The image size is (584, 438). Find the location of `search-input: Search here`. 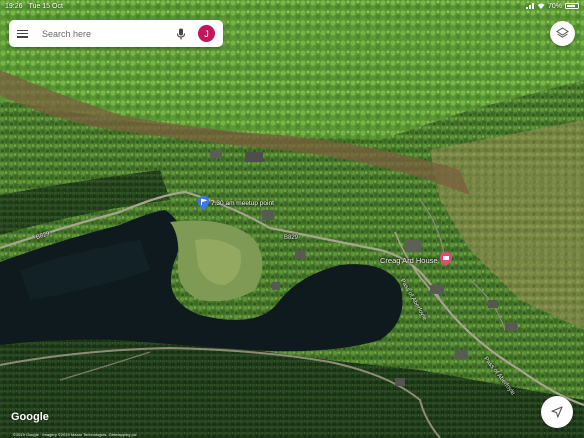

search-input: Search here is located at coordinates (108, 34).